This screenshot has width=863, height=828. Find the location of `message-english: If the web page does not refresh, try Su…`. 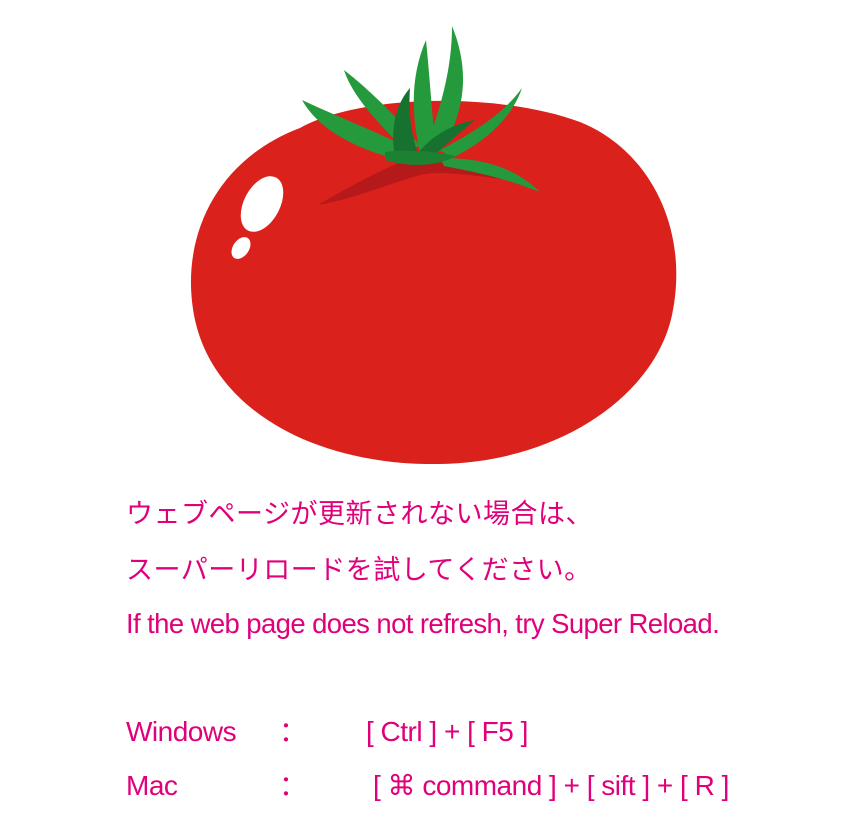

message-english: If the web page does not refresh, try Su… is located at coordinates (423, 623).